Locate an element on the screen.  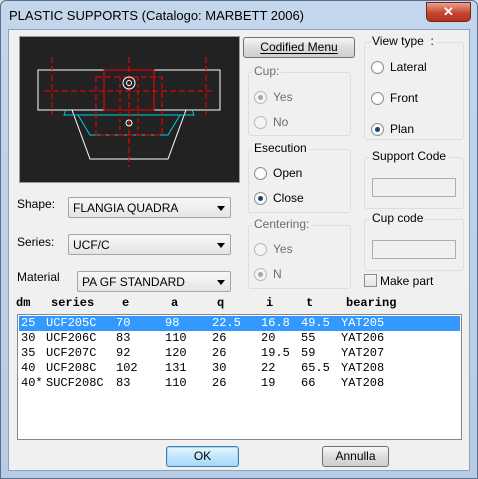
table-row: 35 UCF207C 92 120 26 19.5 59 YAT207 is located at coordinates (239, 353).